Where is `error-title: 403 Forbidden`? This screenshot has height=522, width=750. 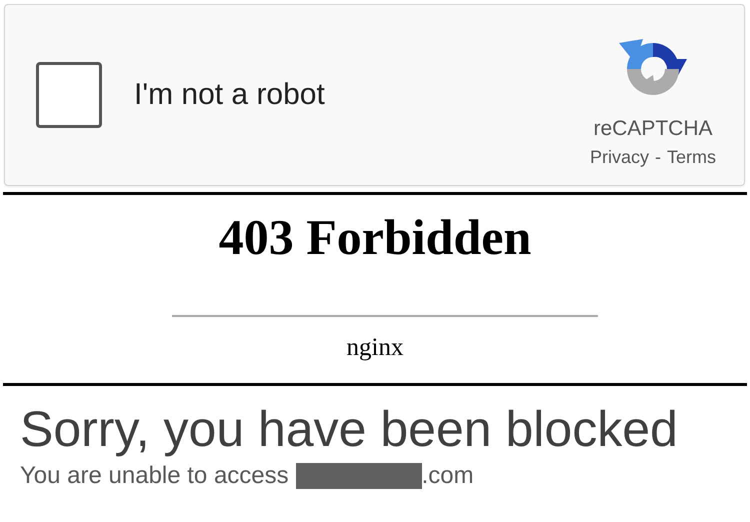 error-title: 403 Forbidden is located at coordinates (375, 237).